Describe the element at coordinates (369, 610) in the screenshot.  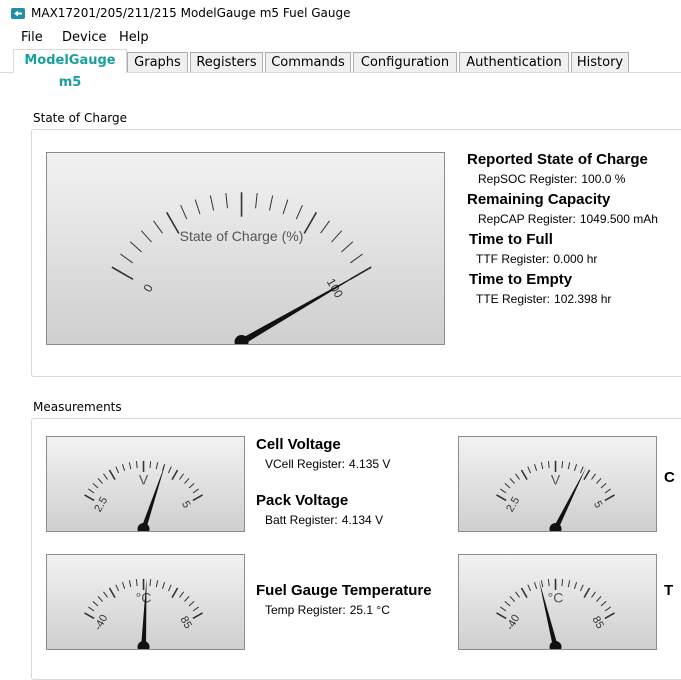
I see `temperature-value: 25.1 °C` at that location.